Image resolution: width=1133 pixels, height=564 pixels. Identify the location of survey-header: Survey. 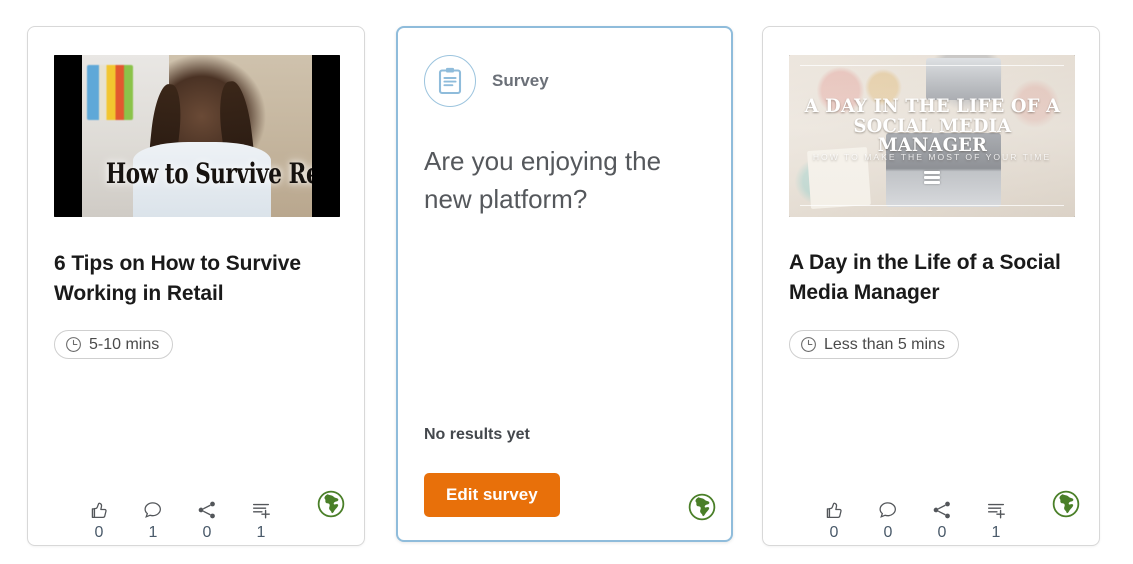
(486, 81).